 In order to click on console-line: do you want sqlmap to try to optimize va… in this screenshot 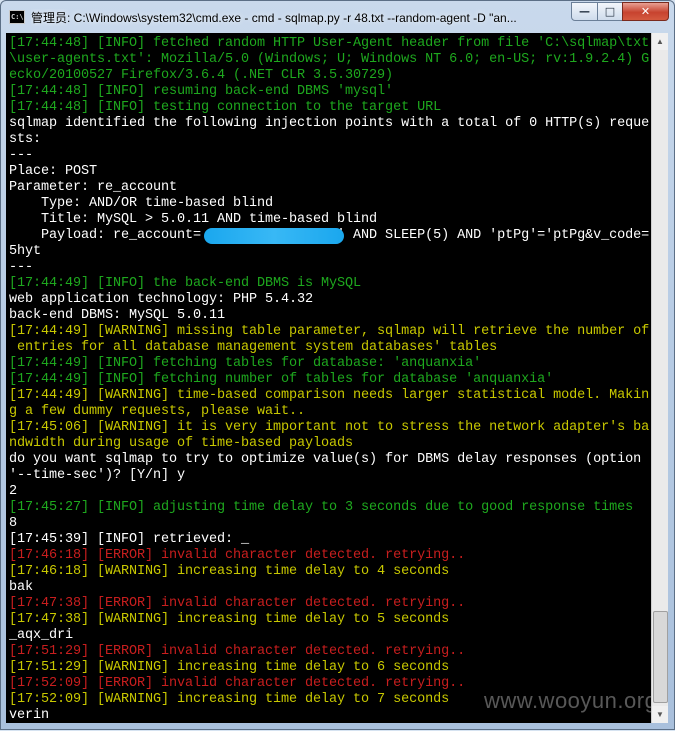, I will do `click(325, 459)`.